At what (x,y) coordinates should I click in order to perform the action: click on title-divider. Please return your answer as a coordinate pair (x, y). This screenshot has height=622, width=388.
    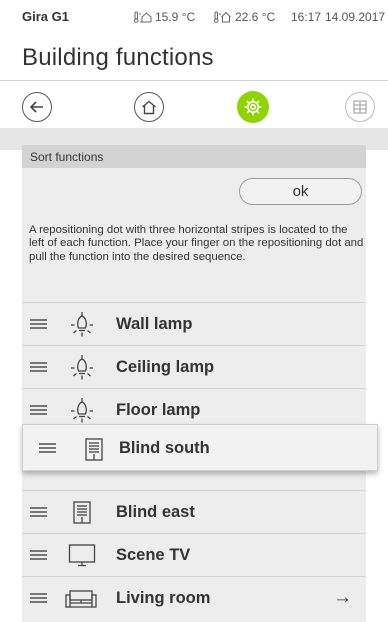
    Looking at the image, I should click on (194, 80).